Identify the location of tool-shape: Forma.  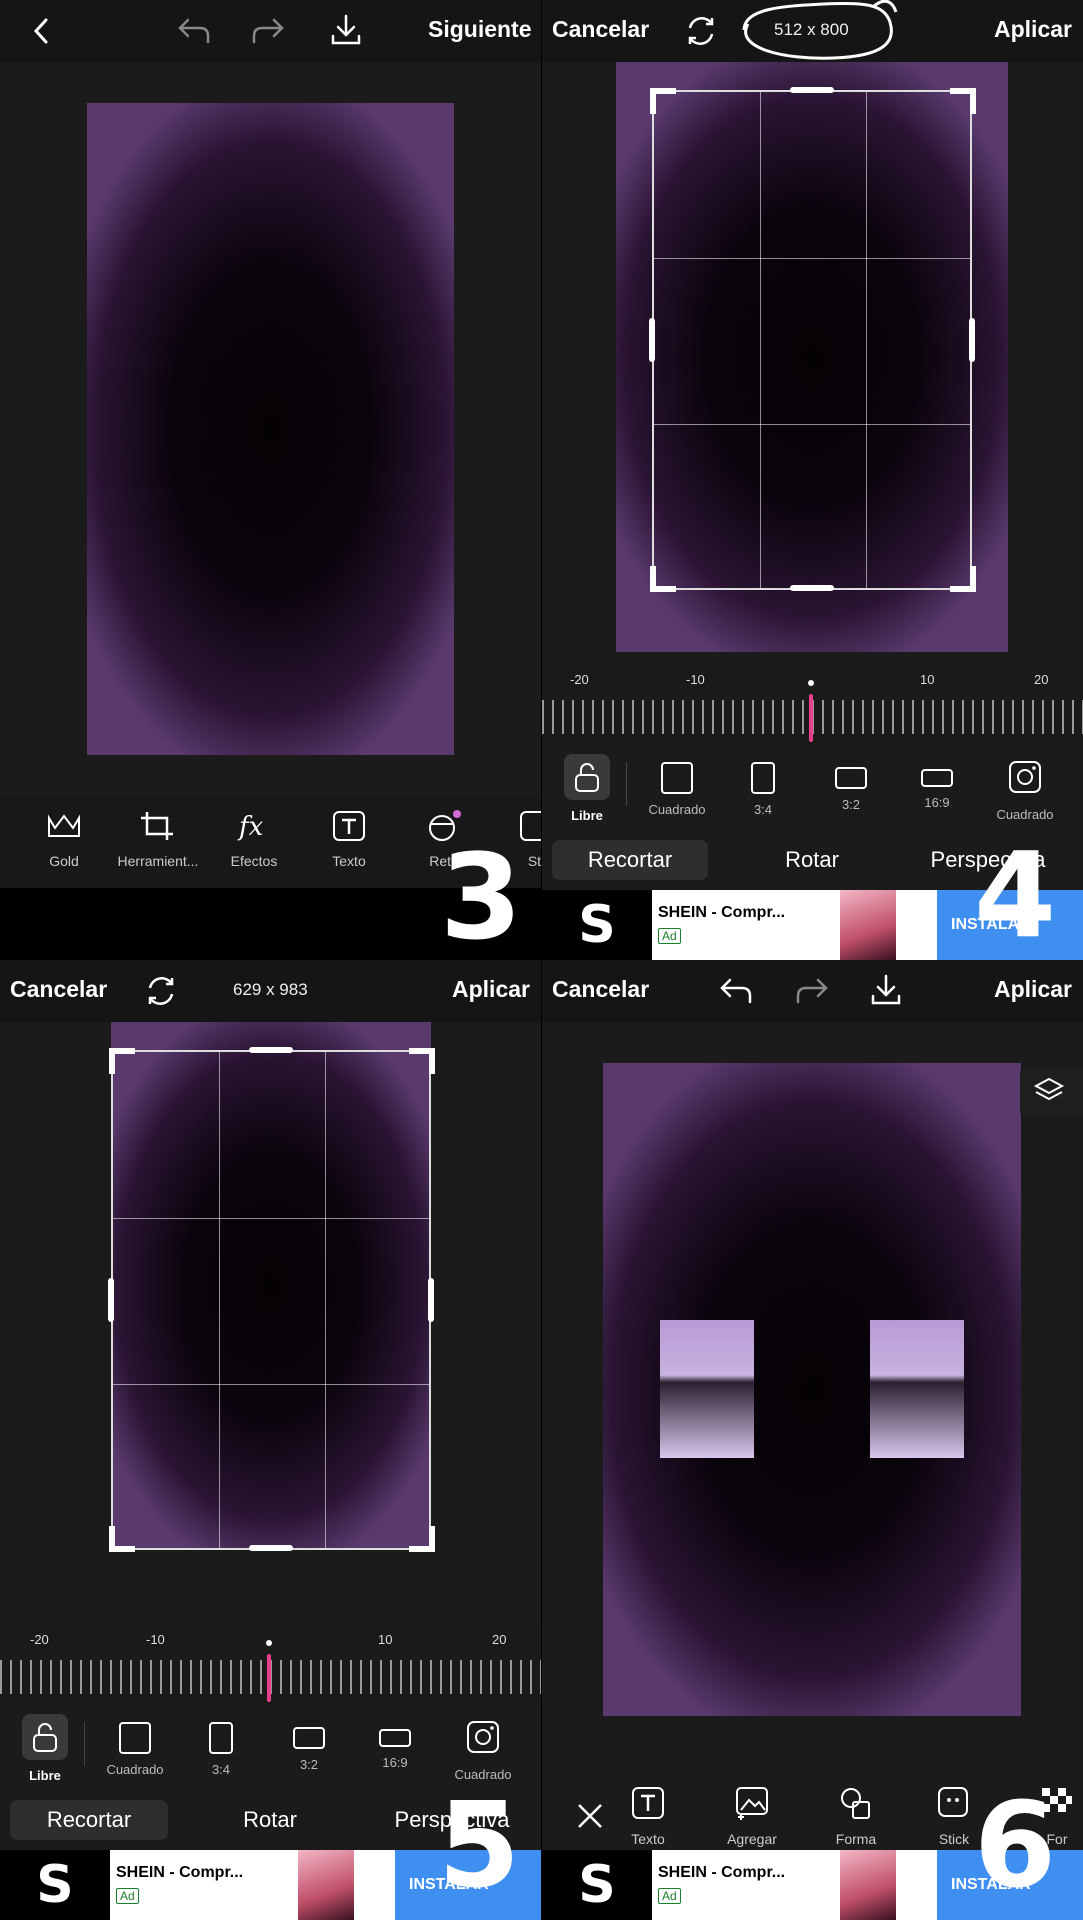
(856, 1816).